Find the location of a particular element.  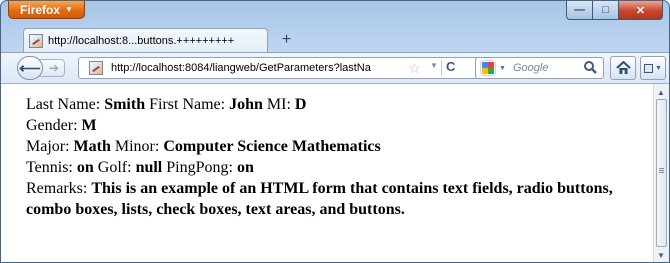

name-line: Last Name: Smith First Name: John MI: D is located at coordinates (339, 104).